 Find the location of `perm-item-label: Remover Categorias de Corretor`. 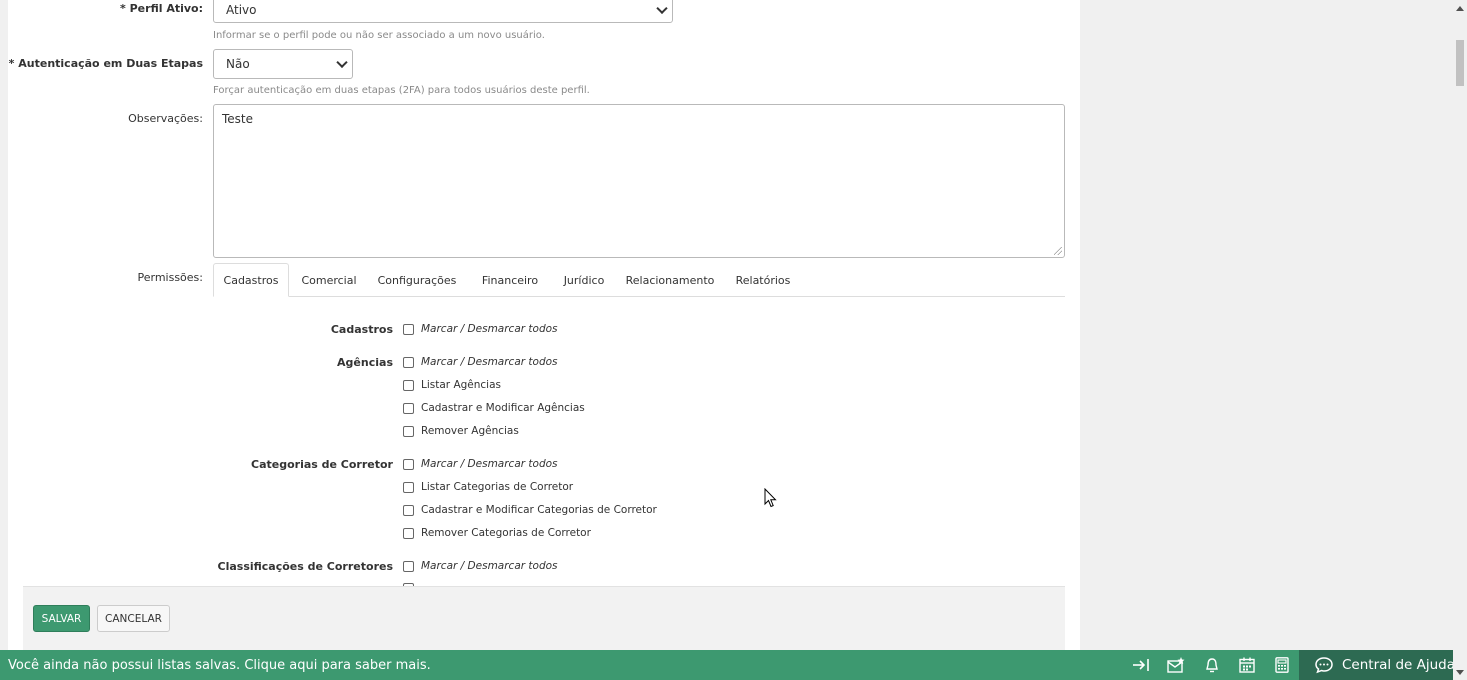

perm-item-label: Remover Categorias de Corretor is located at coordinates (506, 533).